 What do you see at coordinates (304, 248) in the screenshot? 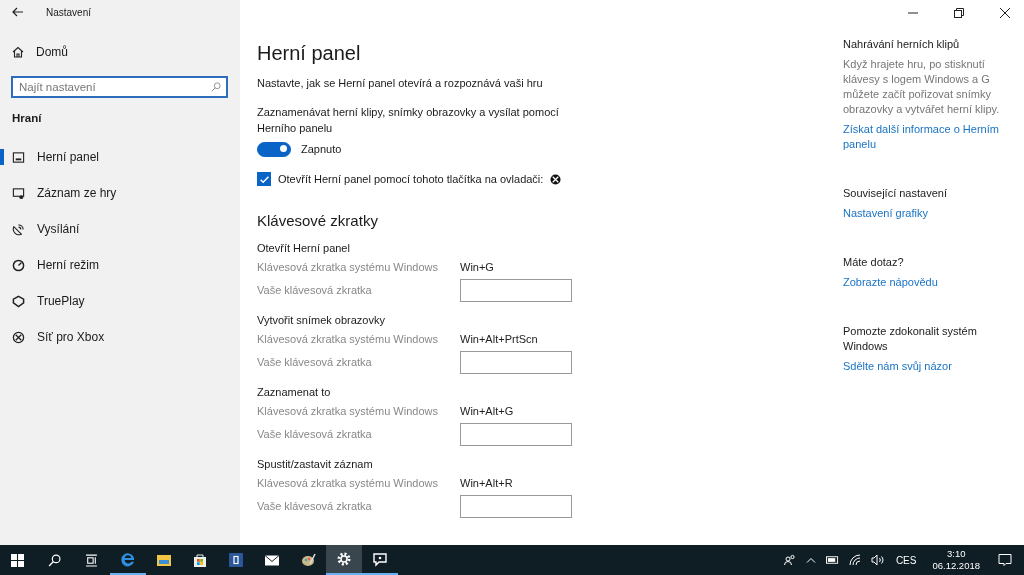
I see `shortcut-title: Otevřít Herní panel` at bounding box center [304, 248].